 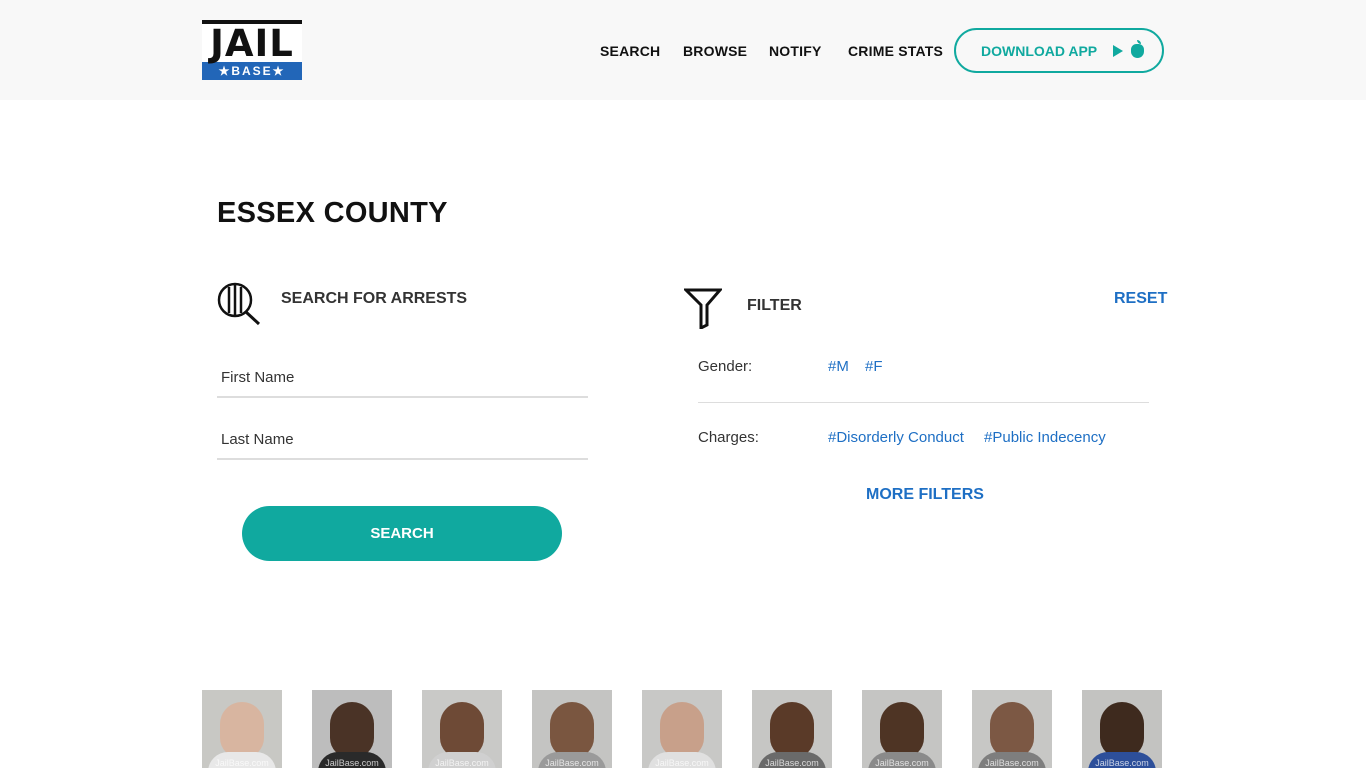 I want to click on gender-tag-f: #F, so click(x=874, y=366).